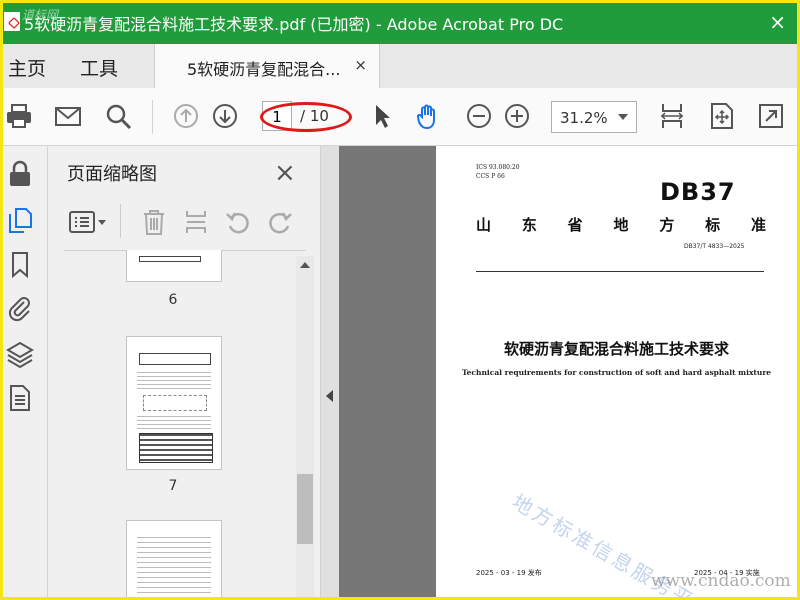  What do you see at coordinates (758, 225) in the screenshot?
I see `heading-char: 准` at bounding box center [758, 225].